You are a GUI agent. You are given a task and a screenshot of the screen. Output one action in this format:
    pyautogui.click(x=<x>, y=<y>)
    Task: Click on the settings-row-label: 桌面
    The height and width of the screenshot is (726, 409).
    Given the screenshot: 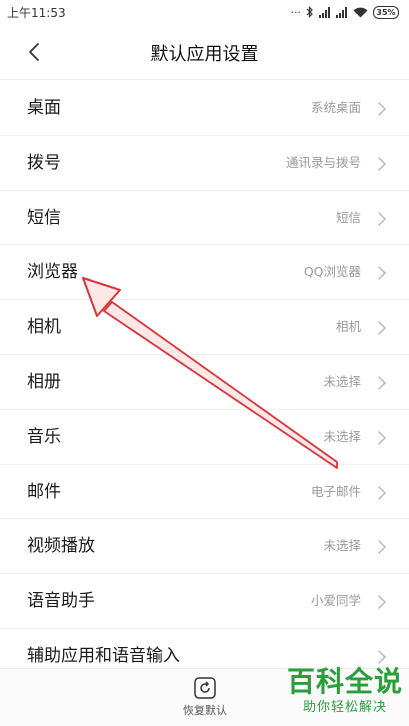 What is the action you would take?
    pyautogui.click(x=44, y=108)
    